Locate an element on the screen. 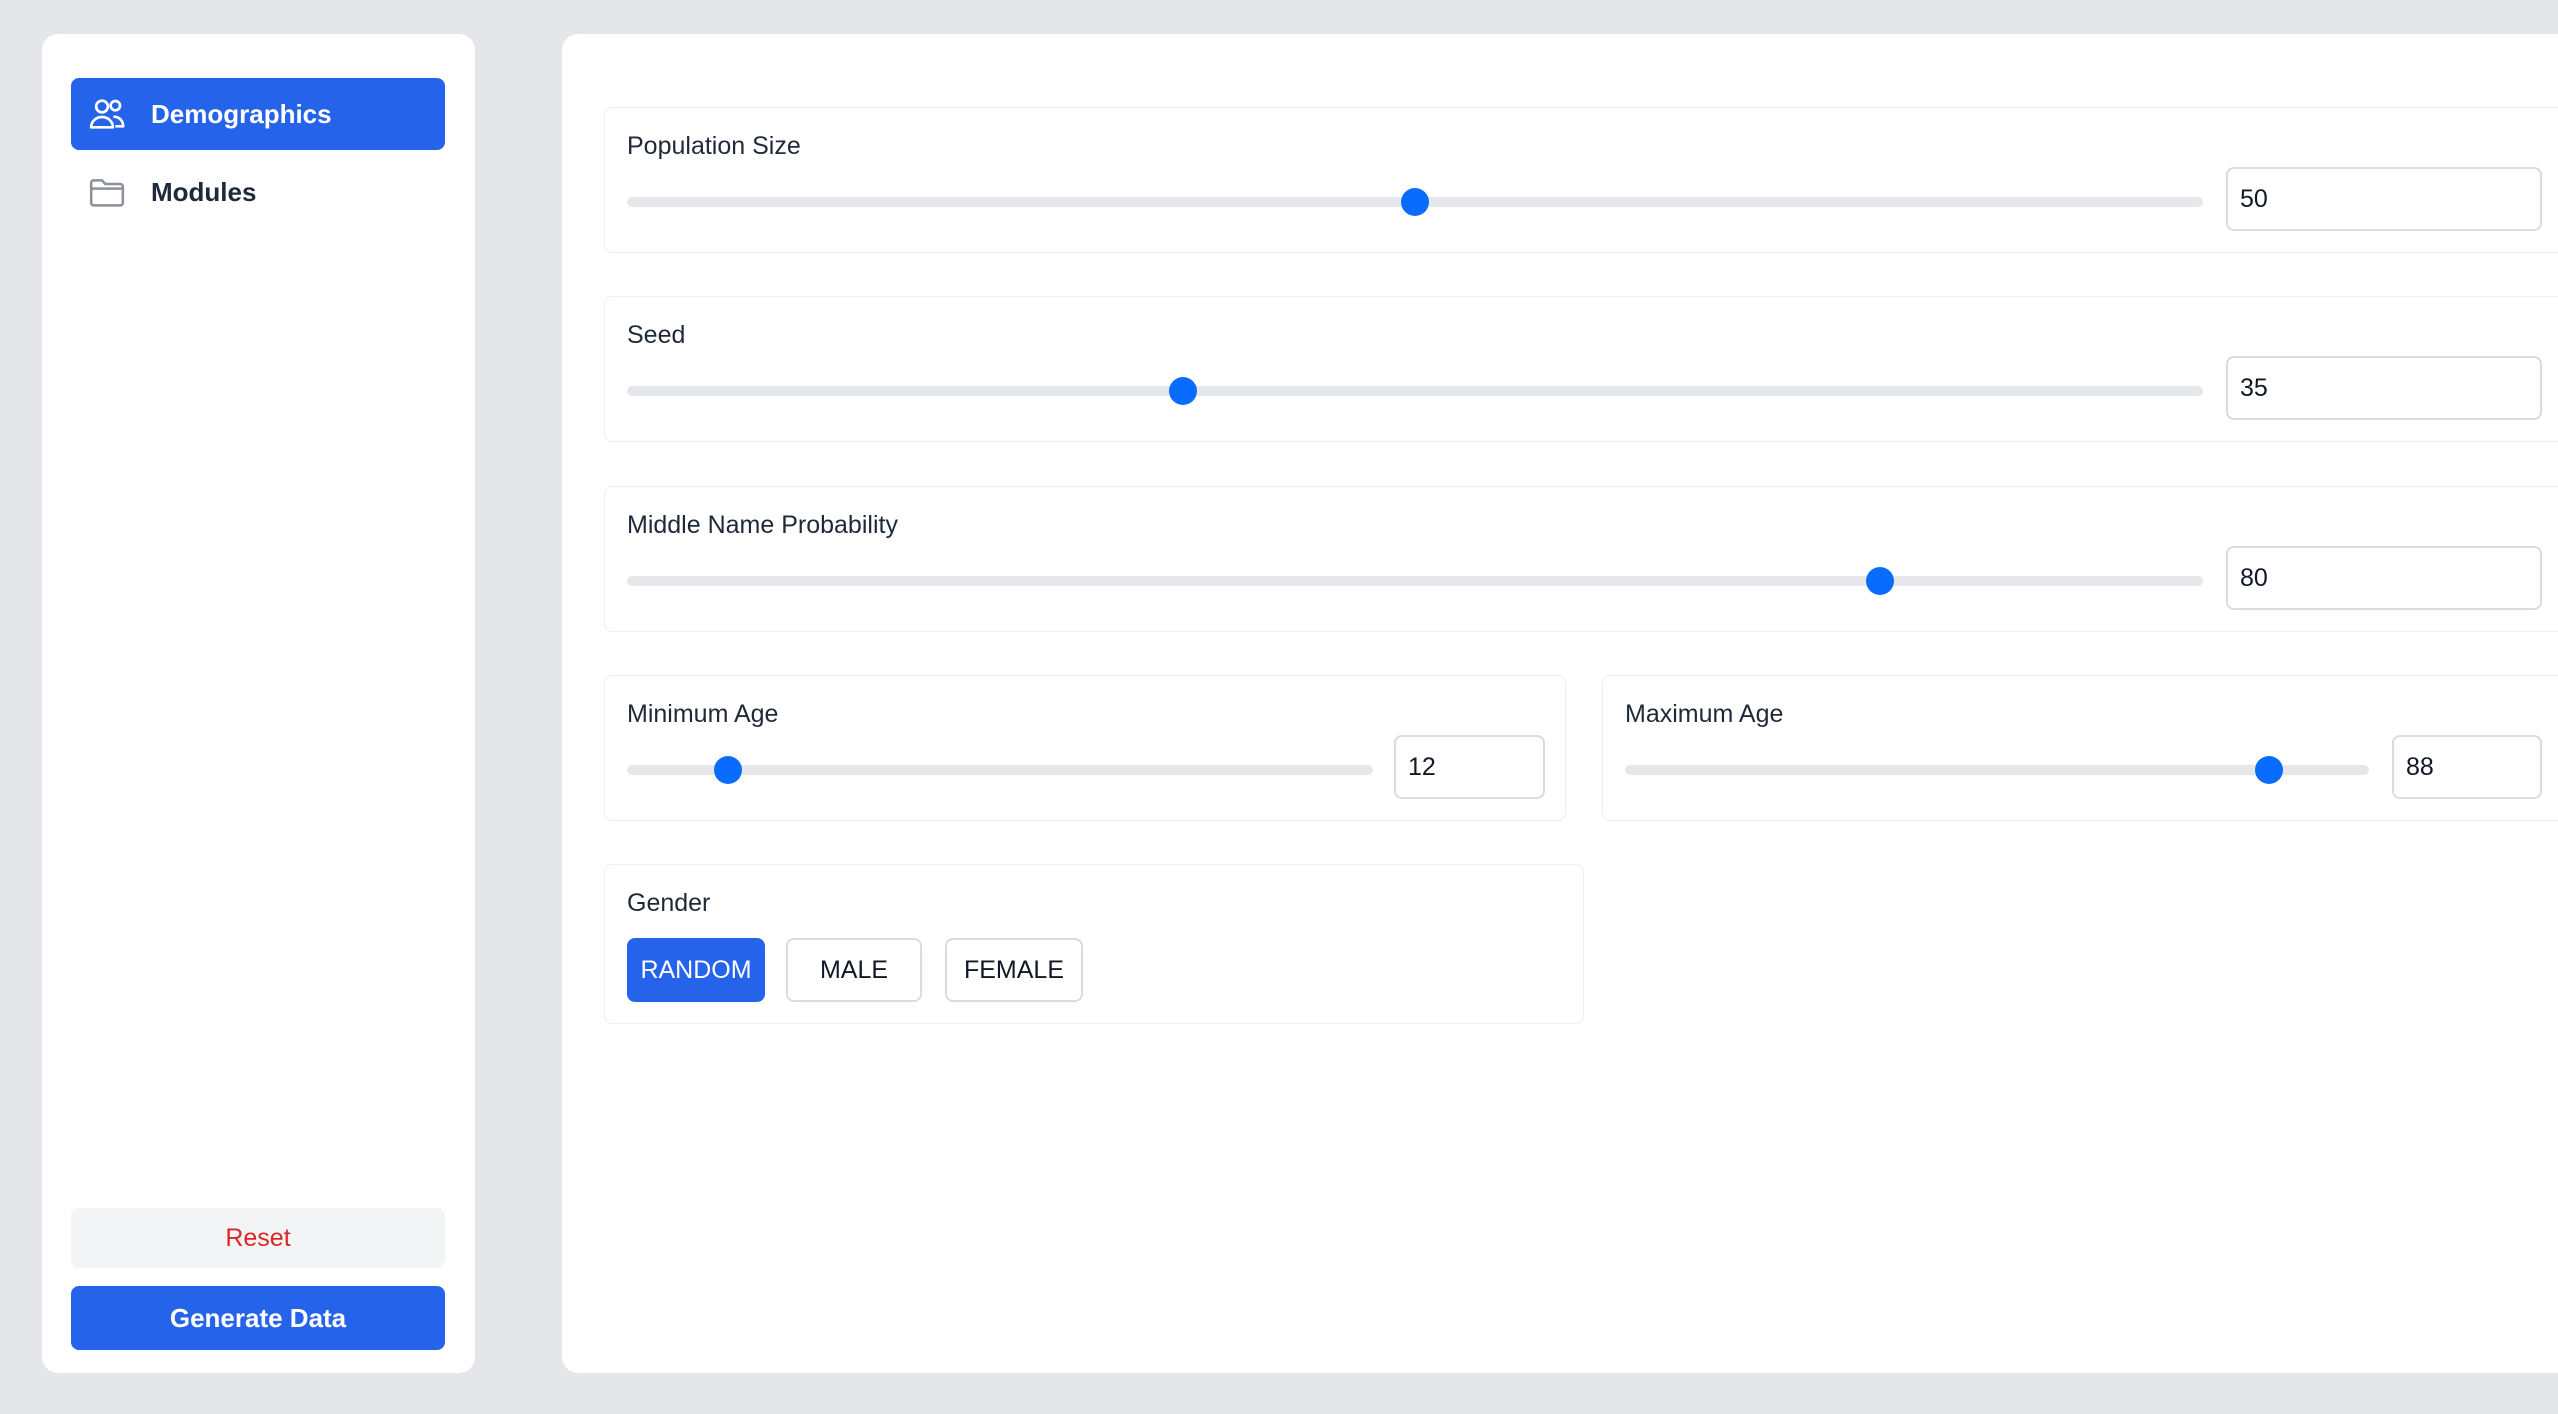  population-size-label: Population Size is located at coordinates (714, 146).